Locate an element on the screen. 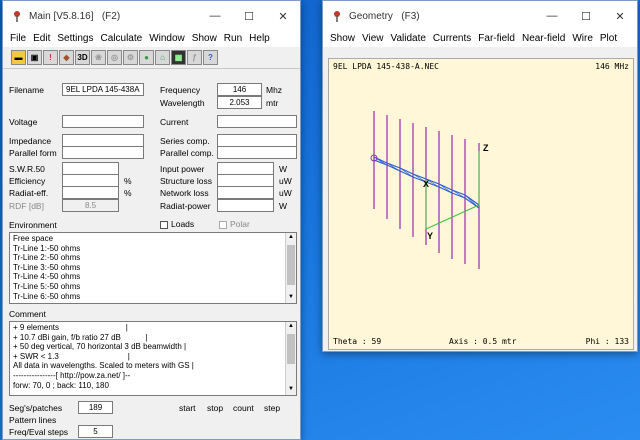 The width and height of the screenshot is (640, 440). list-item: Tr-Line 1:-50 ohms is located at coordinates (153, 249).